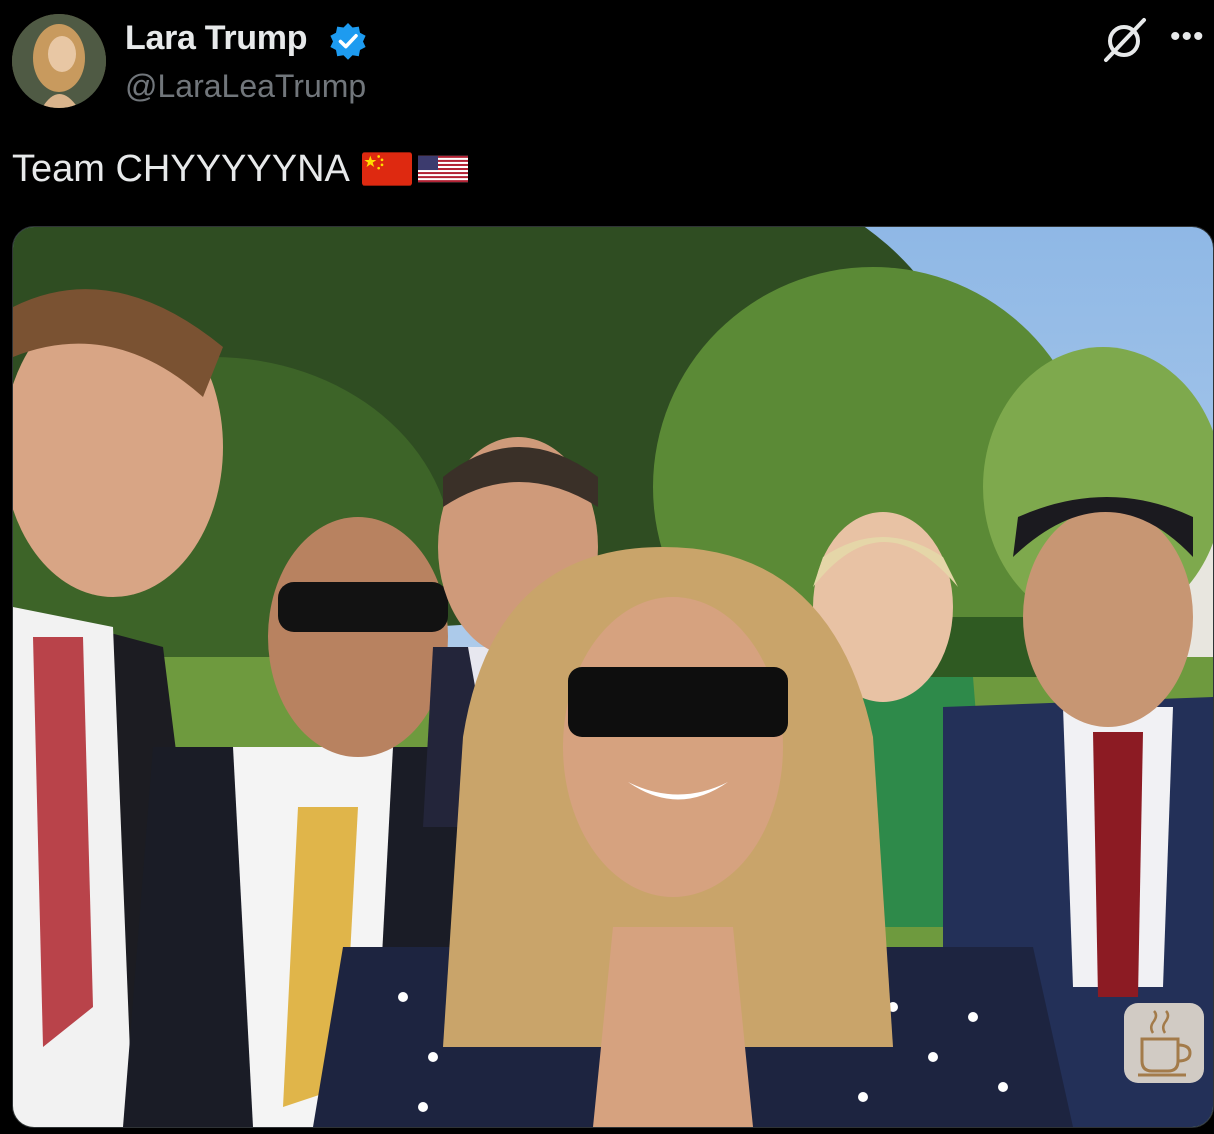 Image resolution: width=1214 pixels, height=1134 pixels. What do you see at coordinates (181, 169) in the screenshot?
I see `tweet-text: Team CHYYYYYNA` at bounding box center [181, 169].